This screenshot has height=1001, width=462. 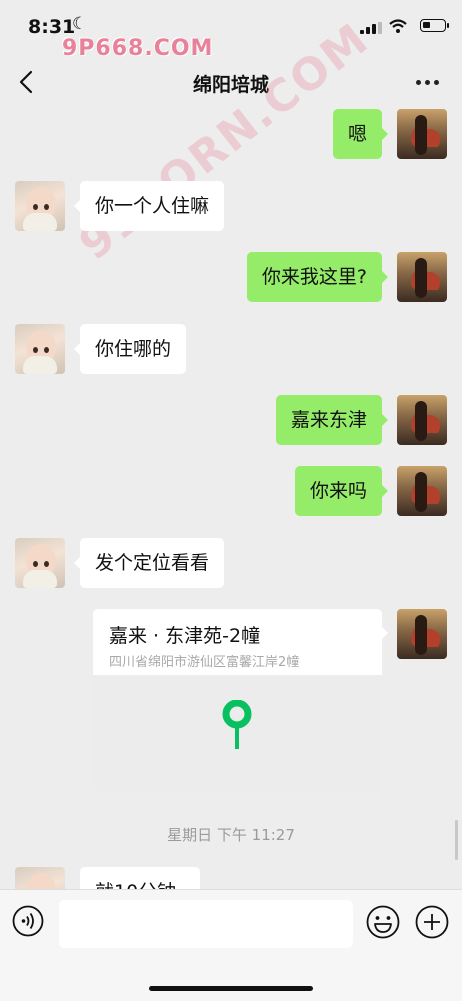 I want to click on chat-header: 绵阳培城, so click(x=231, y=82).